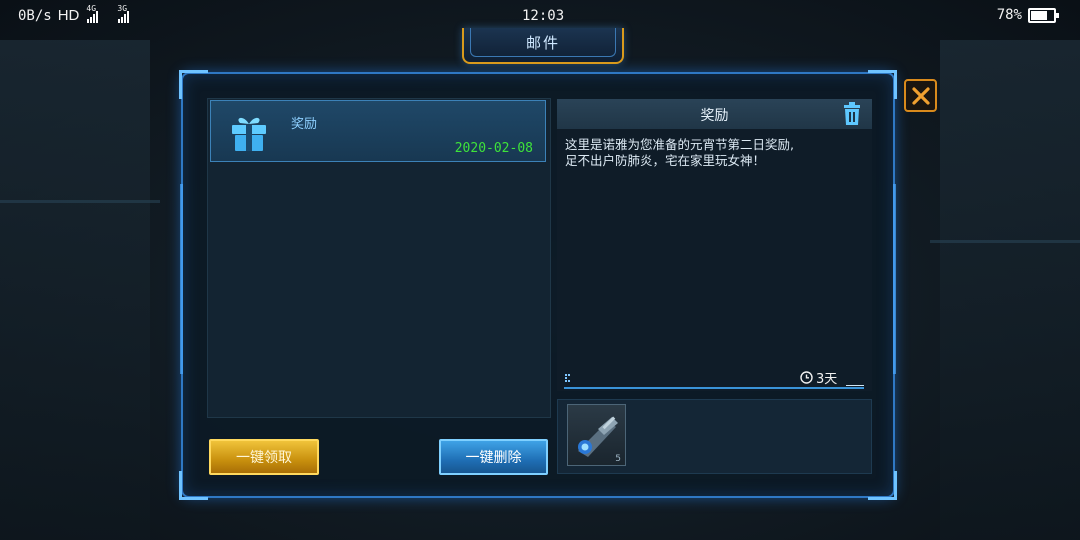 The image size is (1080, 540). I want to click on window-title: 邮件, so click(542, 43).